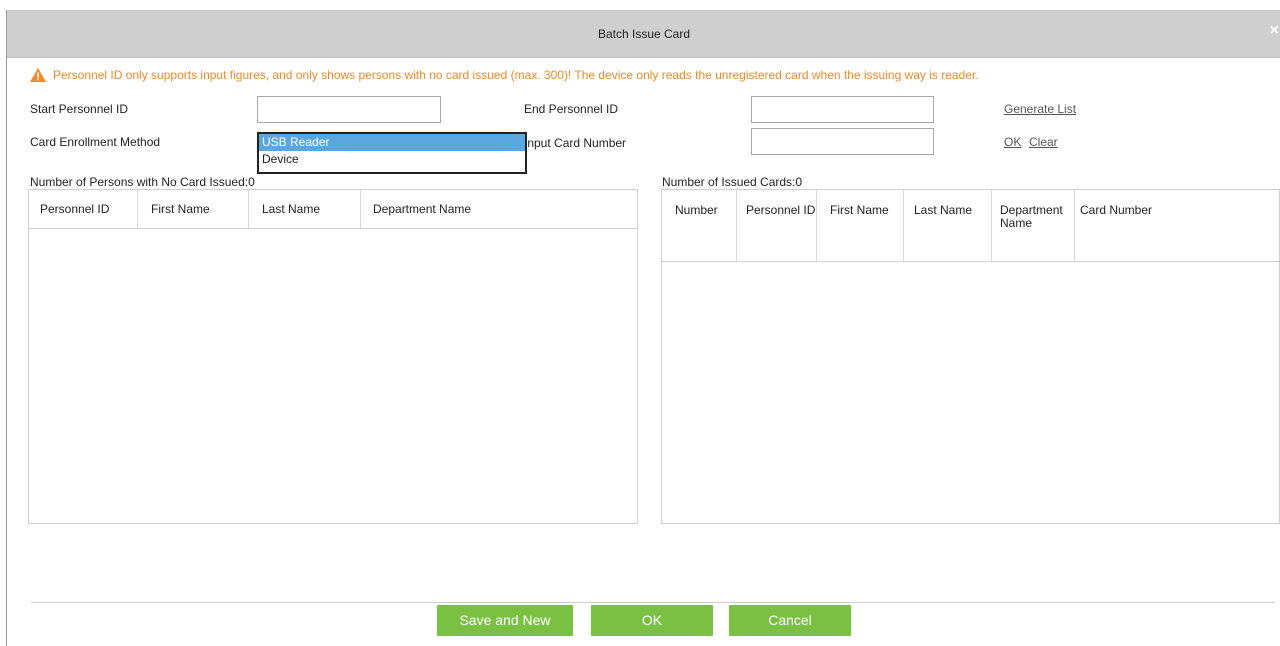 The width and height of the screenshot is (1280, 646). I want to click on dropdown-option-usb-reader: USB Reader, so click(392, 142).